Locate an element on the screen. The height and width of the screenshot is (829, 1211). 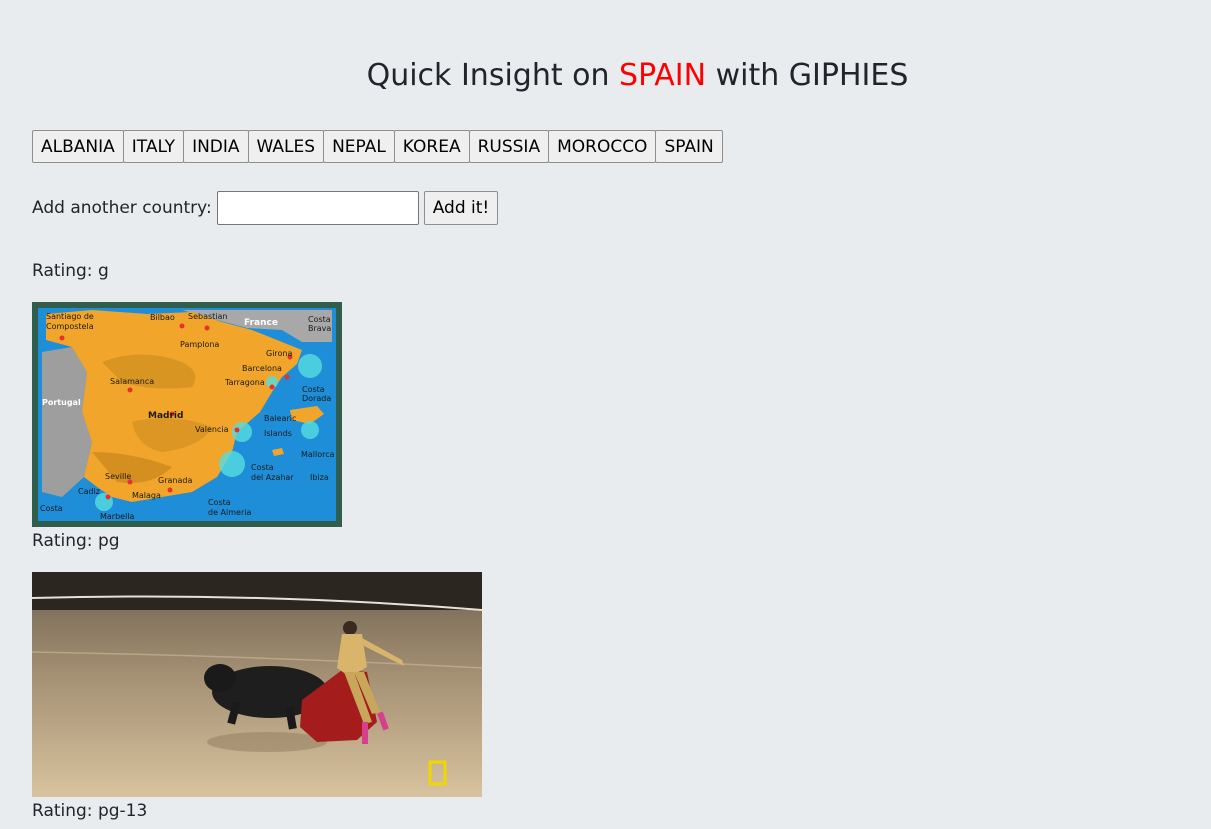
add-country-label: Add another country: is located at coordinates (122, 208).